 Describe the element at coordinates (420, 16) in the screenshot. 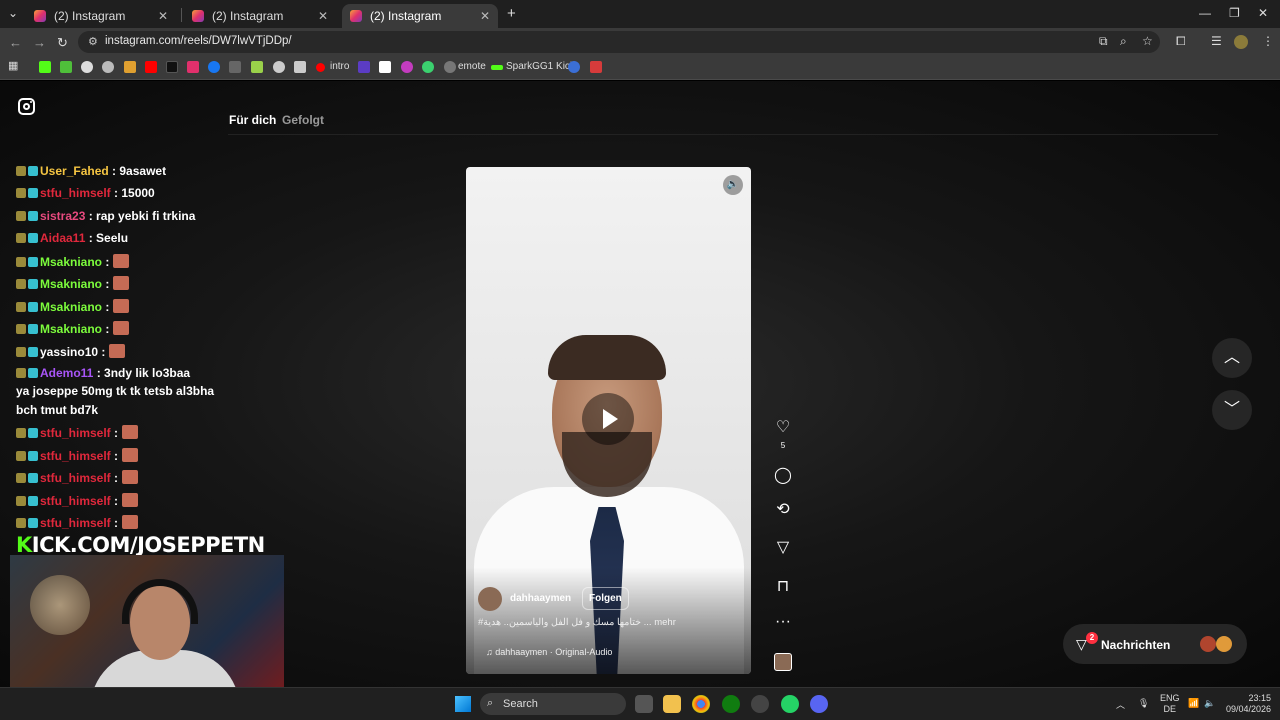

I see `browser-tab-3-active: (2) Instagram ✕` at that location.